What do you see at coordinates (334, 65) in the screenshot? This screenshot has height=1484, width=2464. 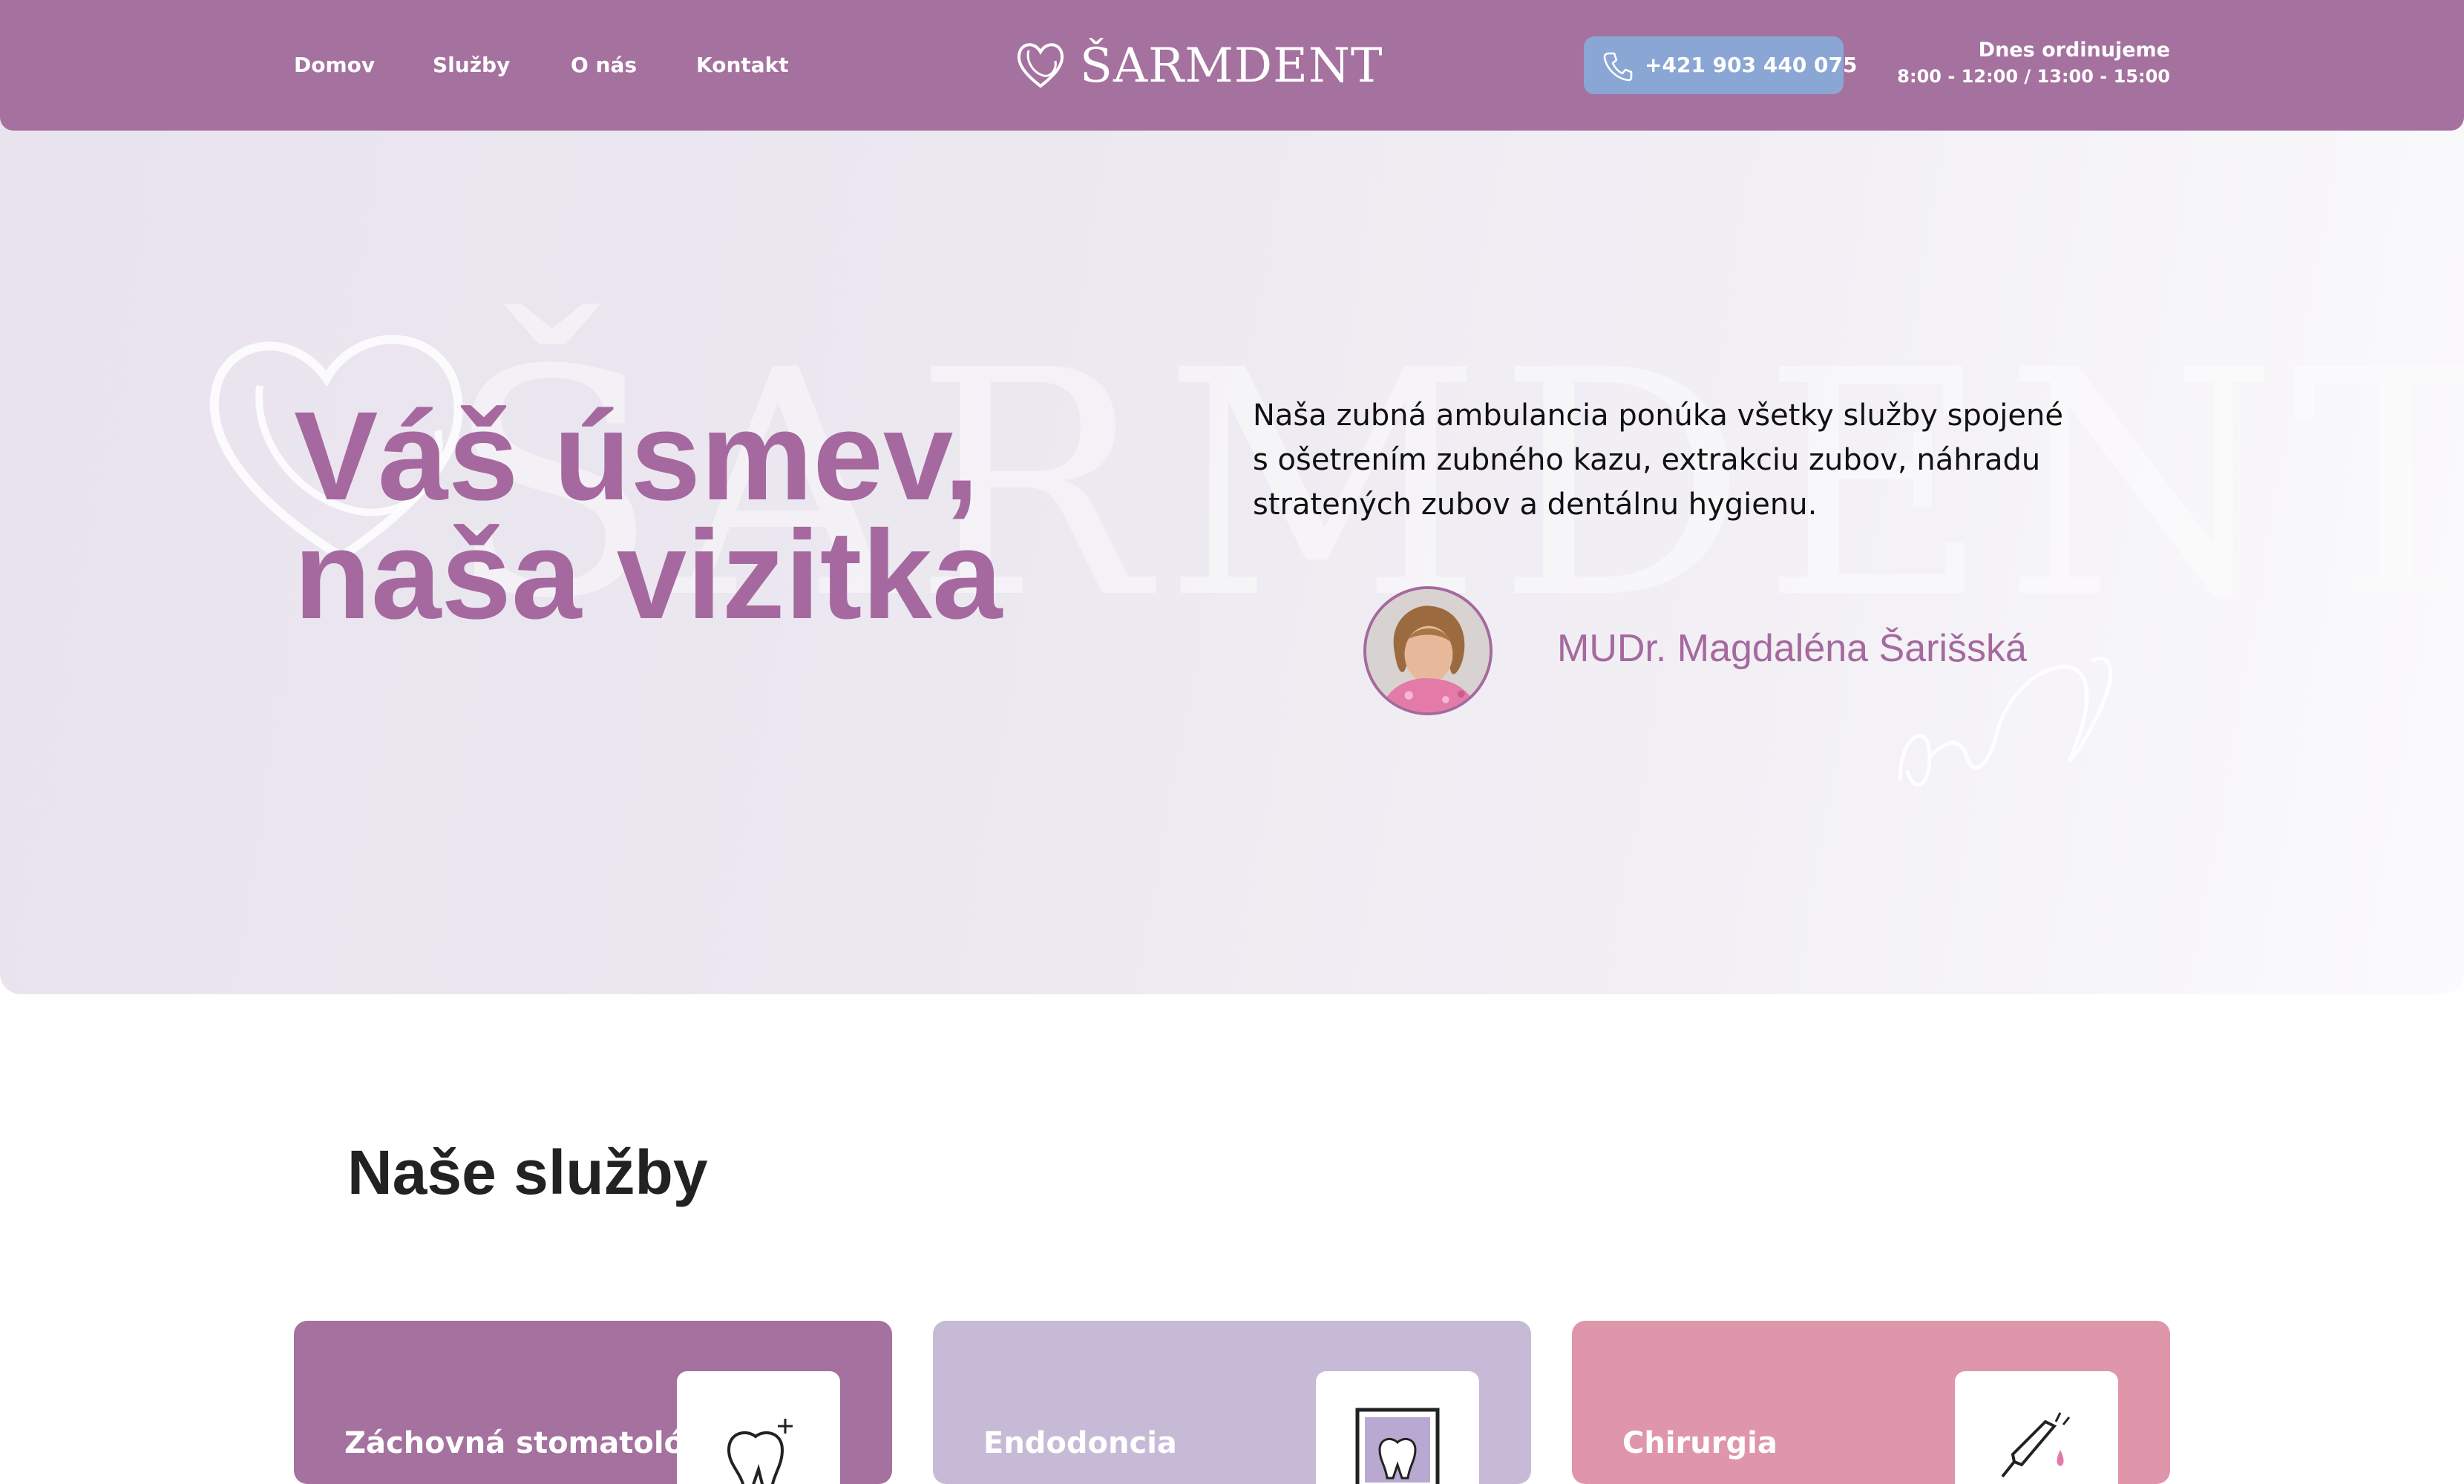 I see `nav-domov: Domov` at bounding box center [334, 65].